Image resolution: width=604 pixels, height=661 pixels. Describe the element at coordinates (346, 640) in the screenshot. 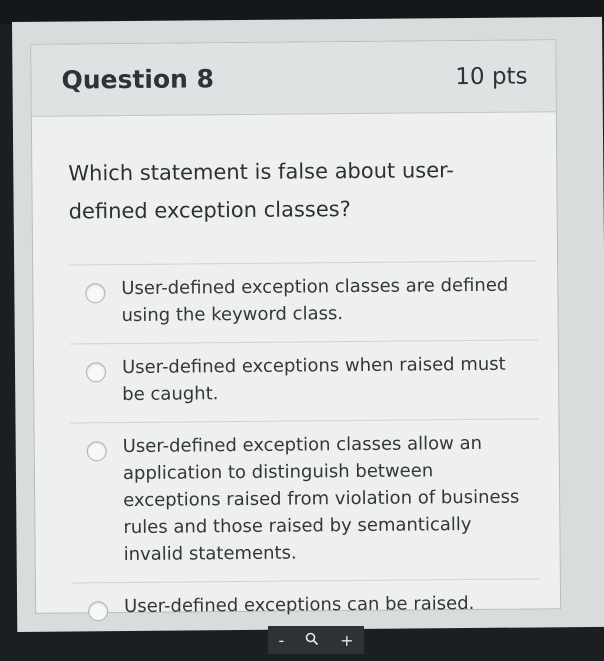

I see `zoom-in-button: +` at that location.